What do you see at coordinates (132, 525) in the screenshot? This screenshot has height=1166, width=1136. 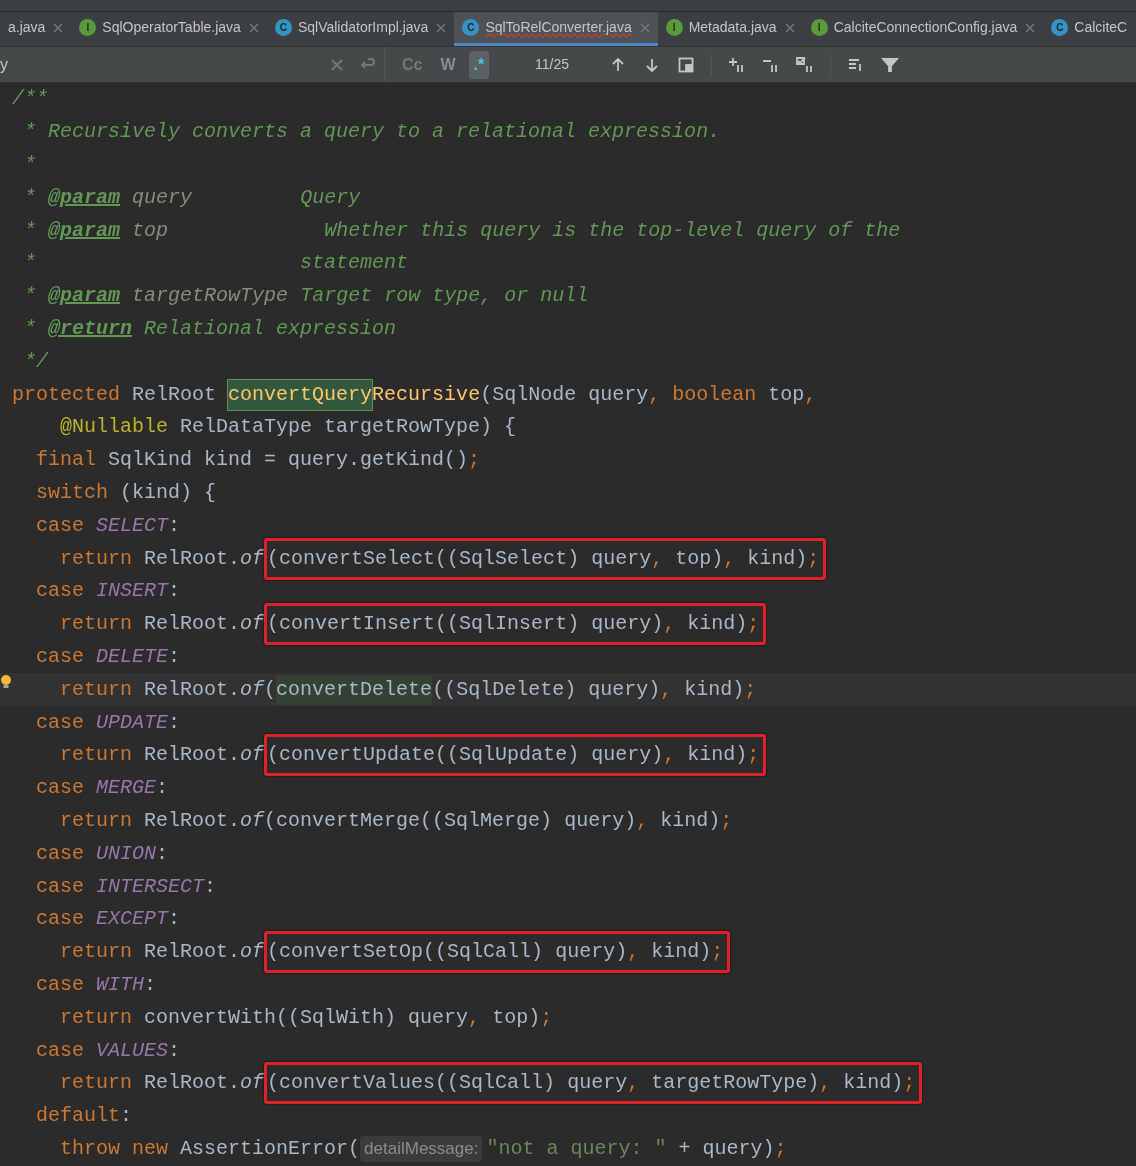 I see `enum-constant: SELECT` at bounding box center [132, 525].